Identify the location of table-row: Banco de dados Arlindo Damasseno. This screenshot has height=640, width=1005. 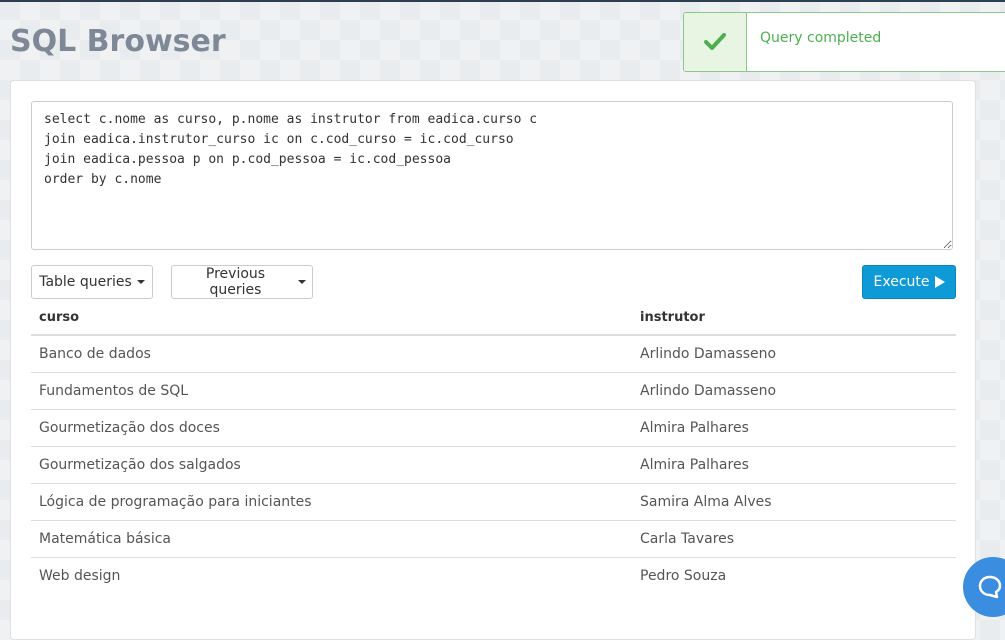
(493, 354).